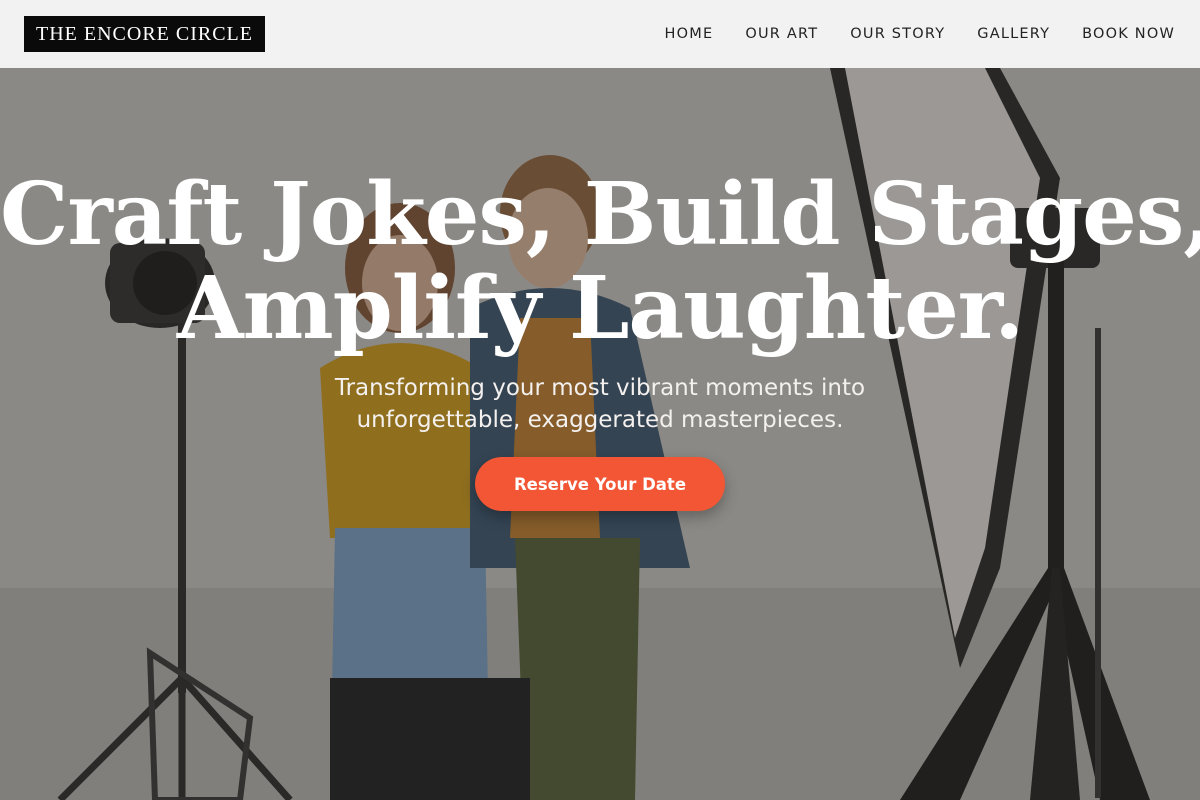 Image resolution: width=1200 pixels, height=800 pixels. I want to click on nav-gallery: GALLERY, so click(1013, 34).